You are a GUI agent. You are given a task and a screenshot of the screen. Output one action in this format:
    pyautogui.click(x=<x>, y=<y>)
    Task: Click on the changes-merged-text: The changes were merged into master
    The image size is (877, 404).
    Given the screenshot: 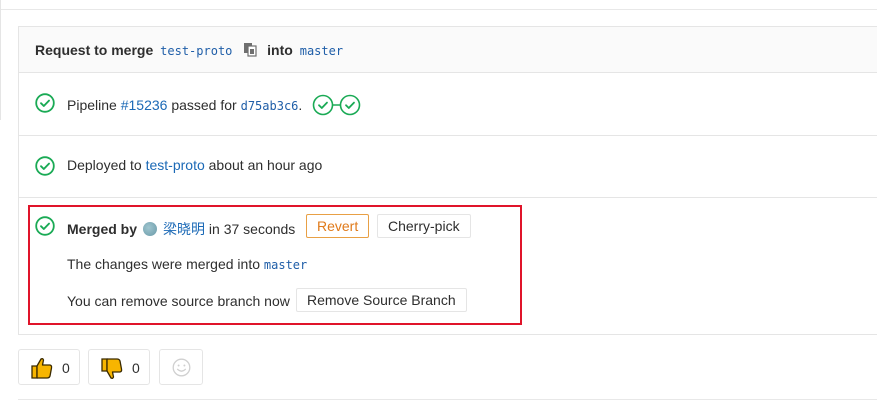 What is the action you would take?
    pyautogui.click(x=187, y=264)
    